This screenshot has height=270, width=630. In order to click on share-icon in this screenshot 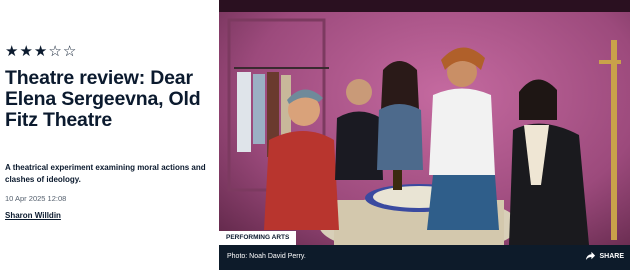, I will do `click(591, 256)`.